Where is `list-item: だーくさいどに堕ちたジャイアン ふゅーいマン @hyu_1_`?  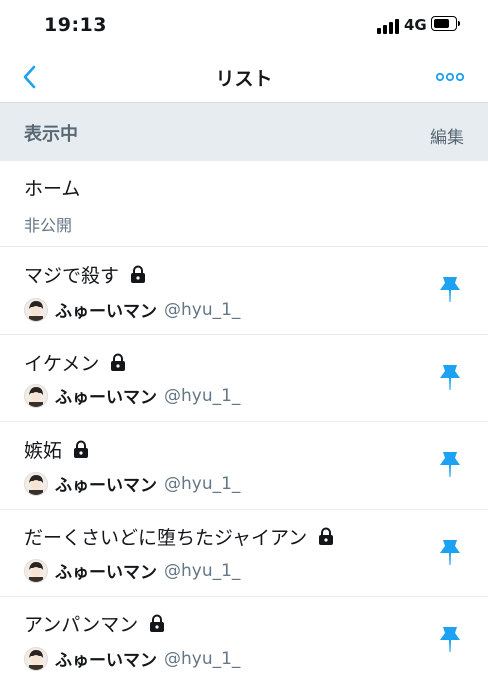 list-item: だーくさいどに堕ちたジャイアン ふゅーいマン @hyu_1_ is located at coordinates (244, 553).